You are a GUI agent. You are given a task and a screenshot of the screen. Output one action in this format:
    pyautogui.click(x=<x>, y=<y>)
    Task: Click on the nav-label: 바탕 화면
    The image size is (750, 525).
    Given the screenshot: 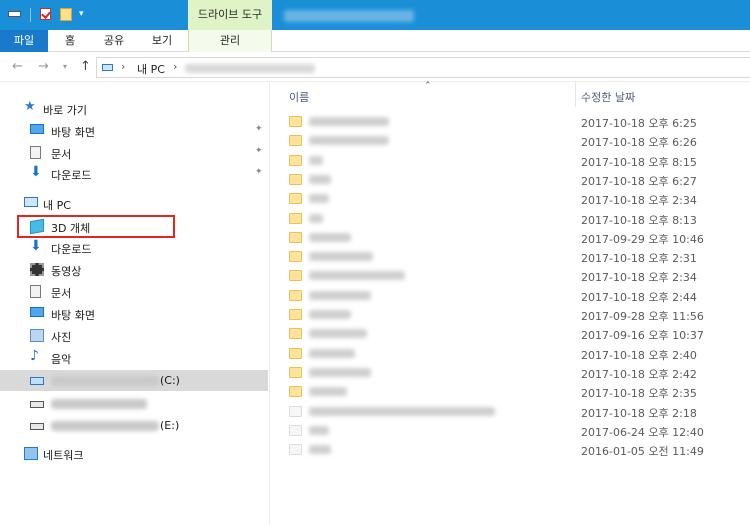 What is the action you would take?
    pyautogui.click(x=73, y=132)
    